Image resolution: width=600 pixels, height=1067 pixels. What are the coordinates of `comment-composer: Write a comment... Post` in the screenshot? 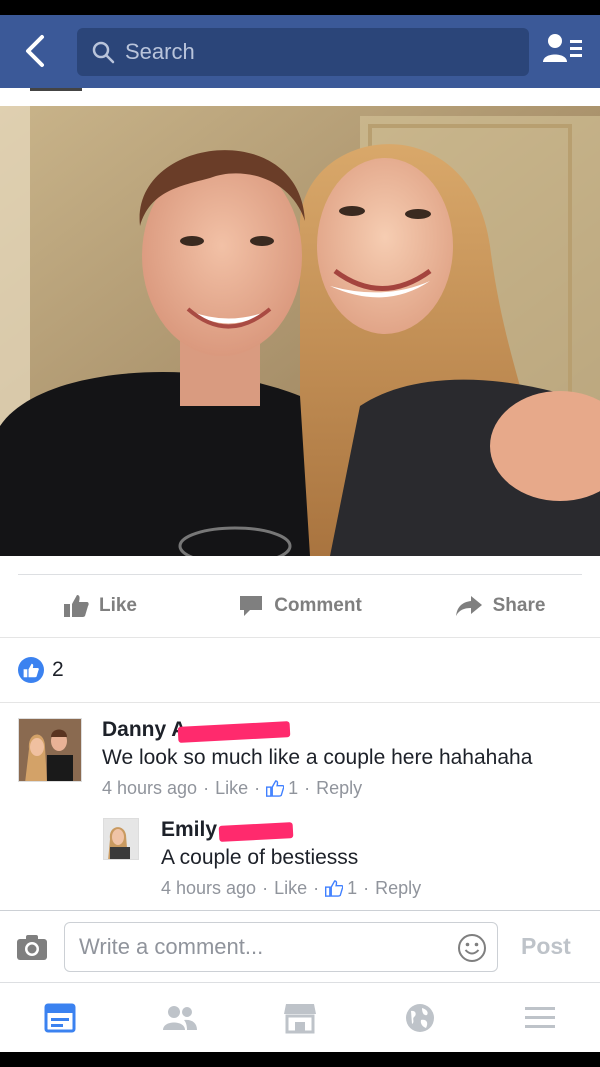 It's located at (300, 946).